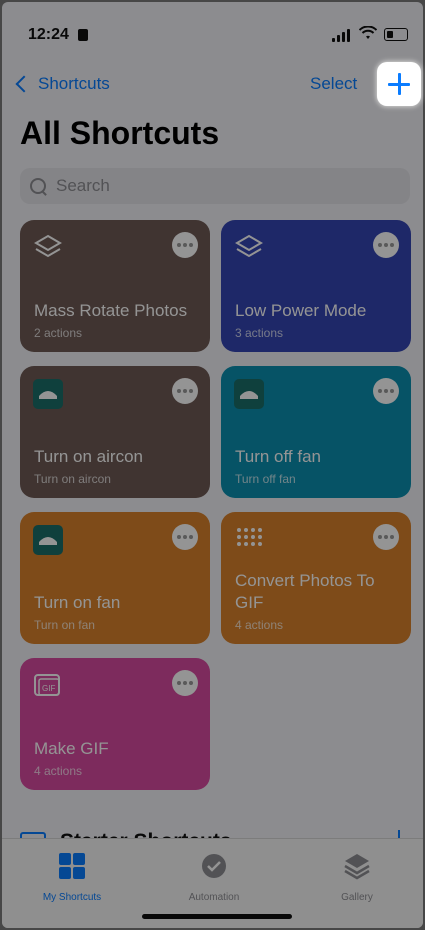  What do you see at coordinates (115, 432) in the screenshot?
I see `shortcut-card-turn-on-aircon: Turn on aircon Turn on aircon` at bounding box center [115, 432].